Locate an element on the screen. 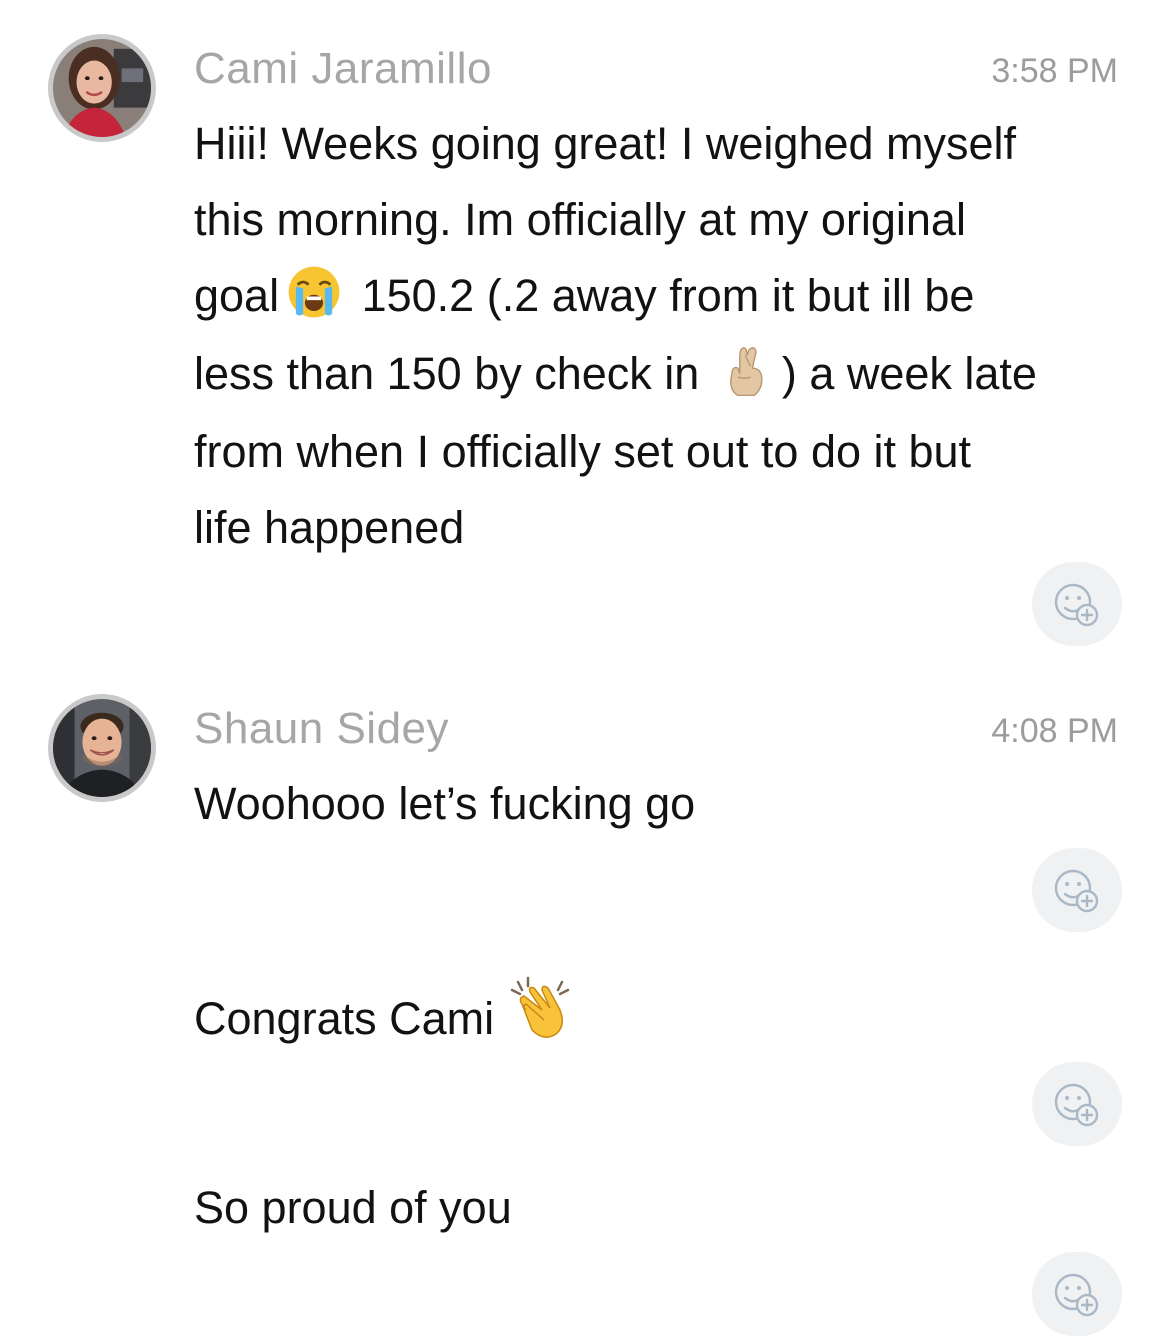  avatar-shaun is located at coordinates (102, 748).